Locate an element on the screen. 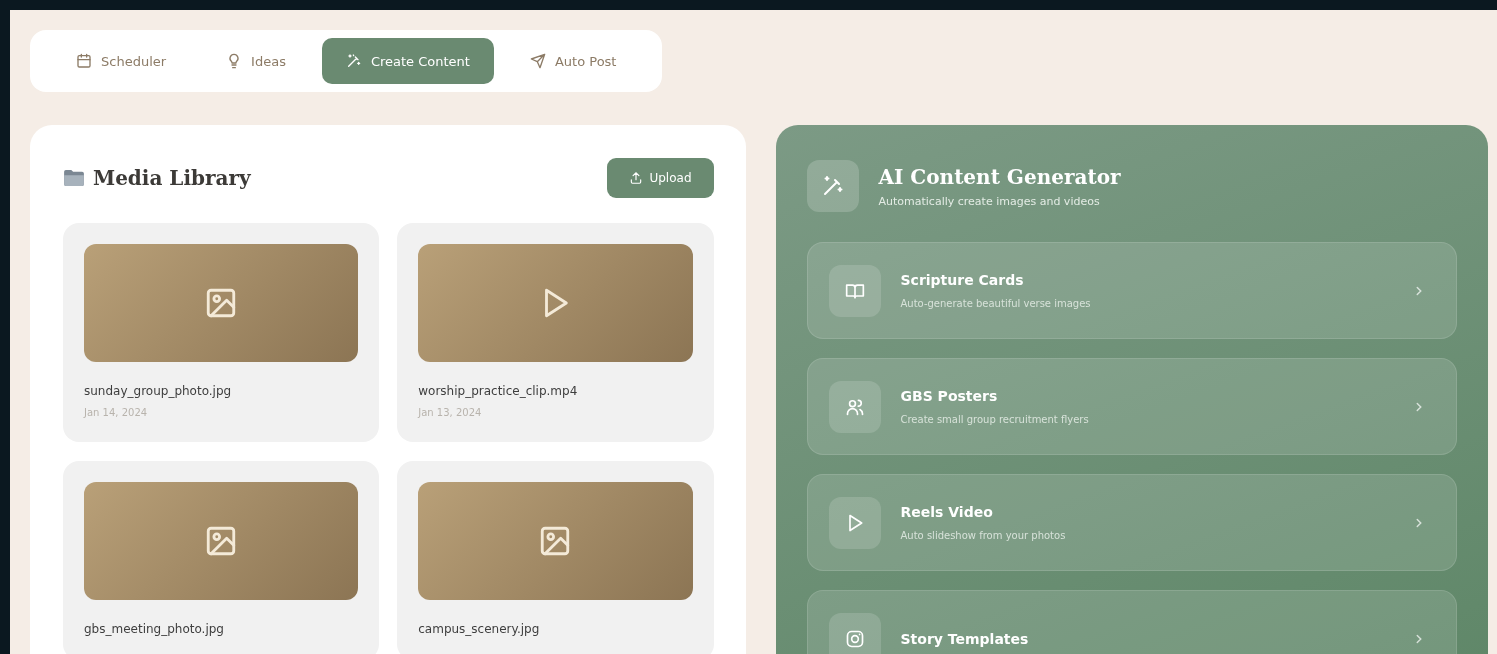 The image size is (1497, 654). option-title: Reels Video is located at coordinates (947, 512).